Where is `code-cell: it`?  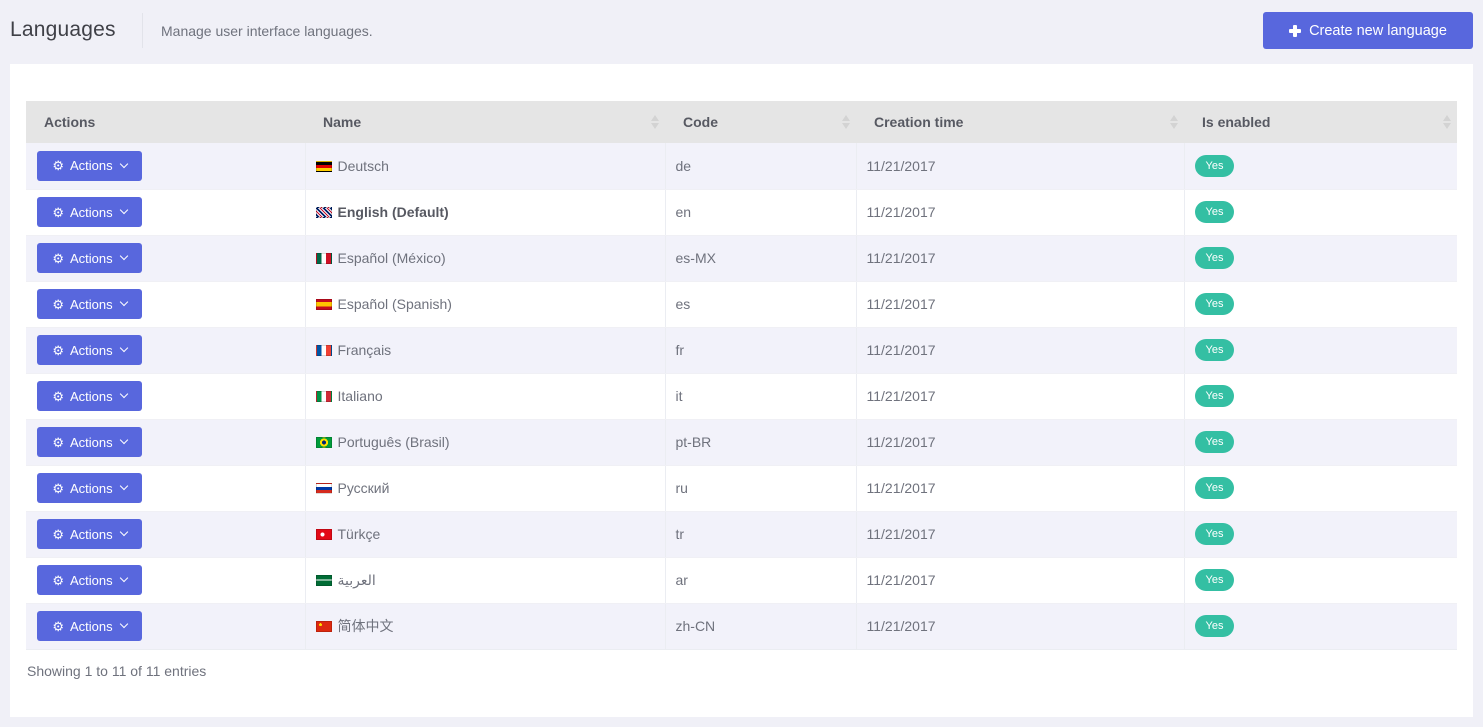 code-cell: it is located at coordinates (760, 396).